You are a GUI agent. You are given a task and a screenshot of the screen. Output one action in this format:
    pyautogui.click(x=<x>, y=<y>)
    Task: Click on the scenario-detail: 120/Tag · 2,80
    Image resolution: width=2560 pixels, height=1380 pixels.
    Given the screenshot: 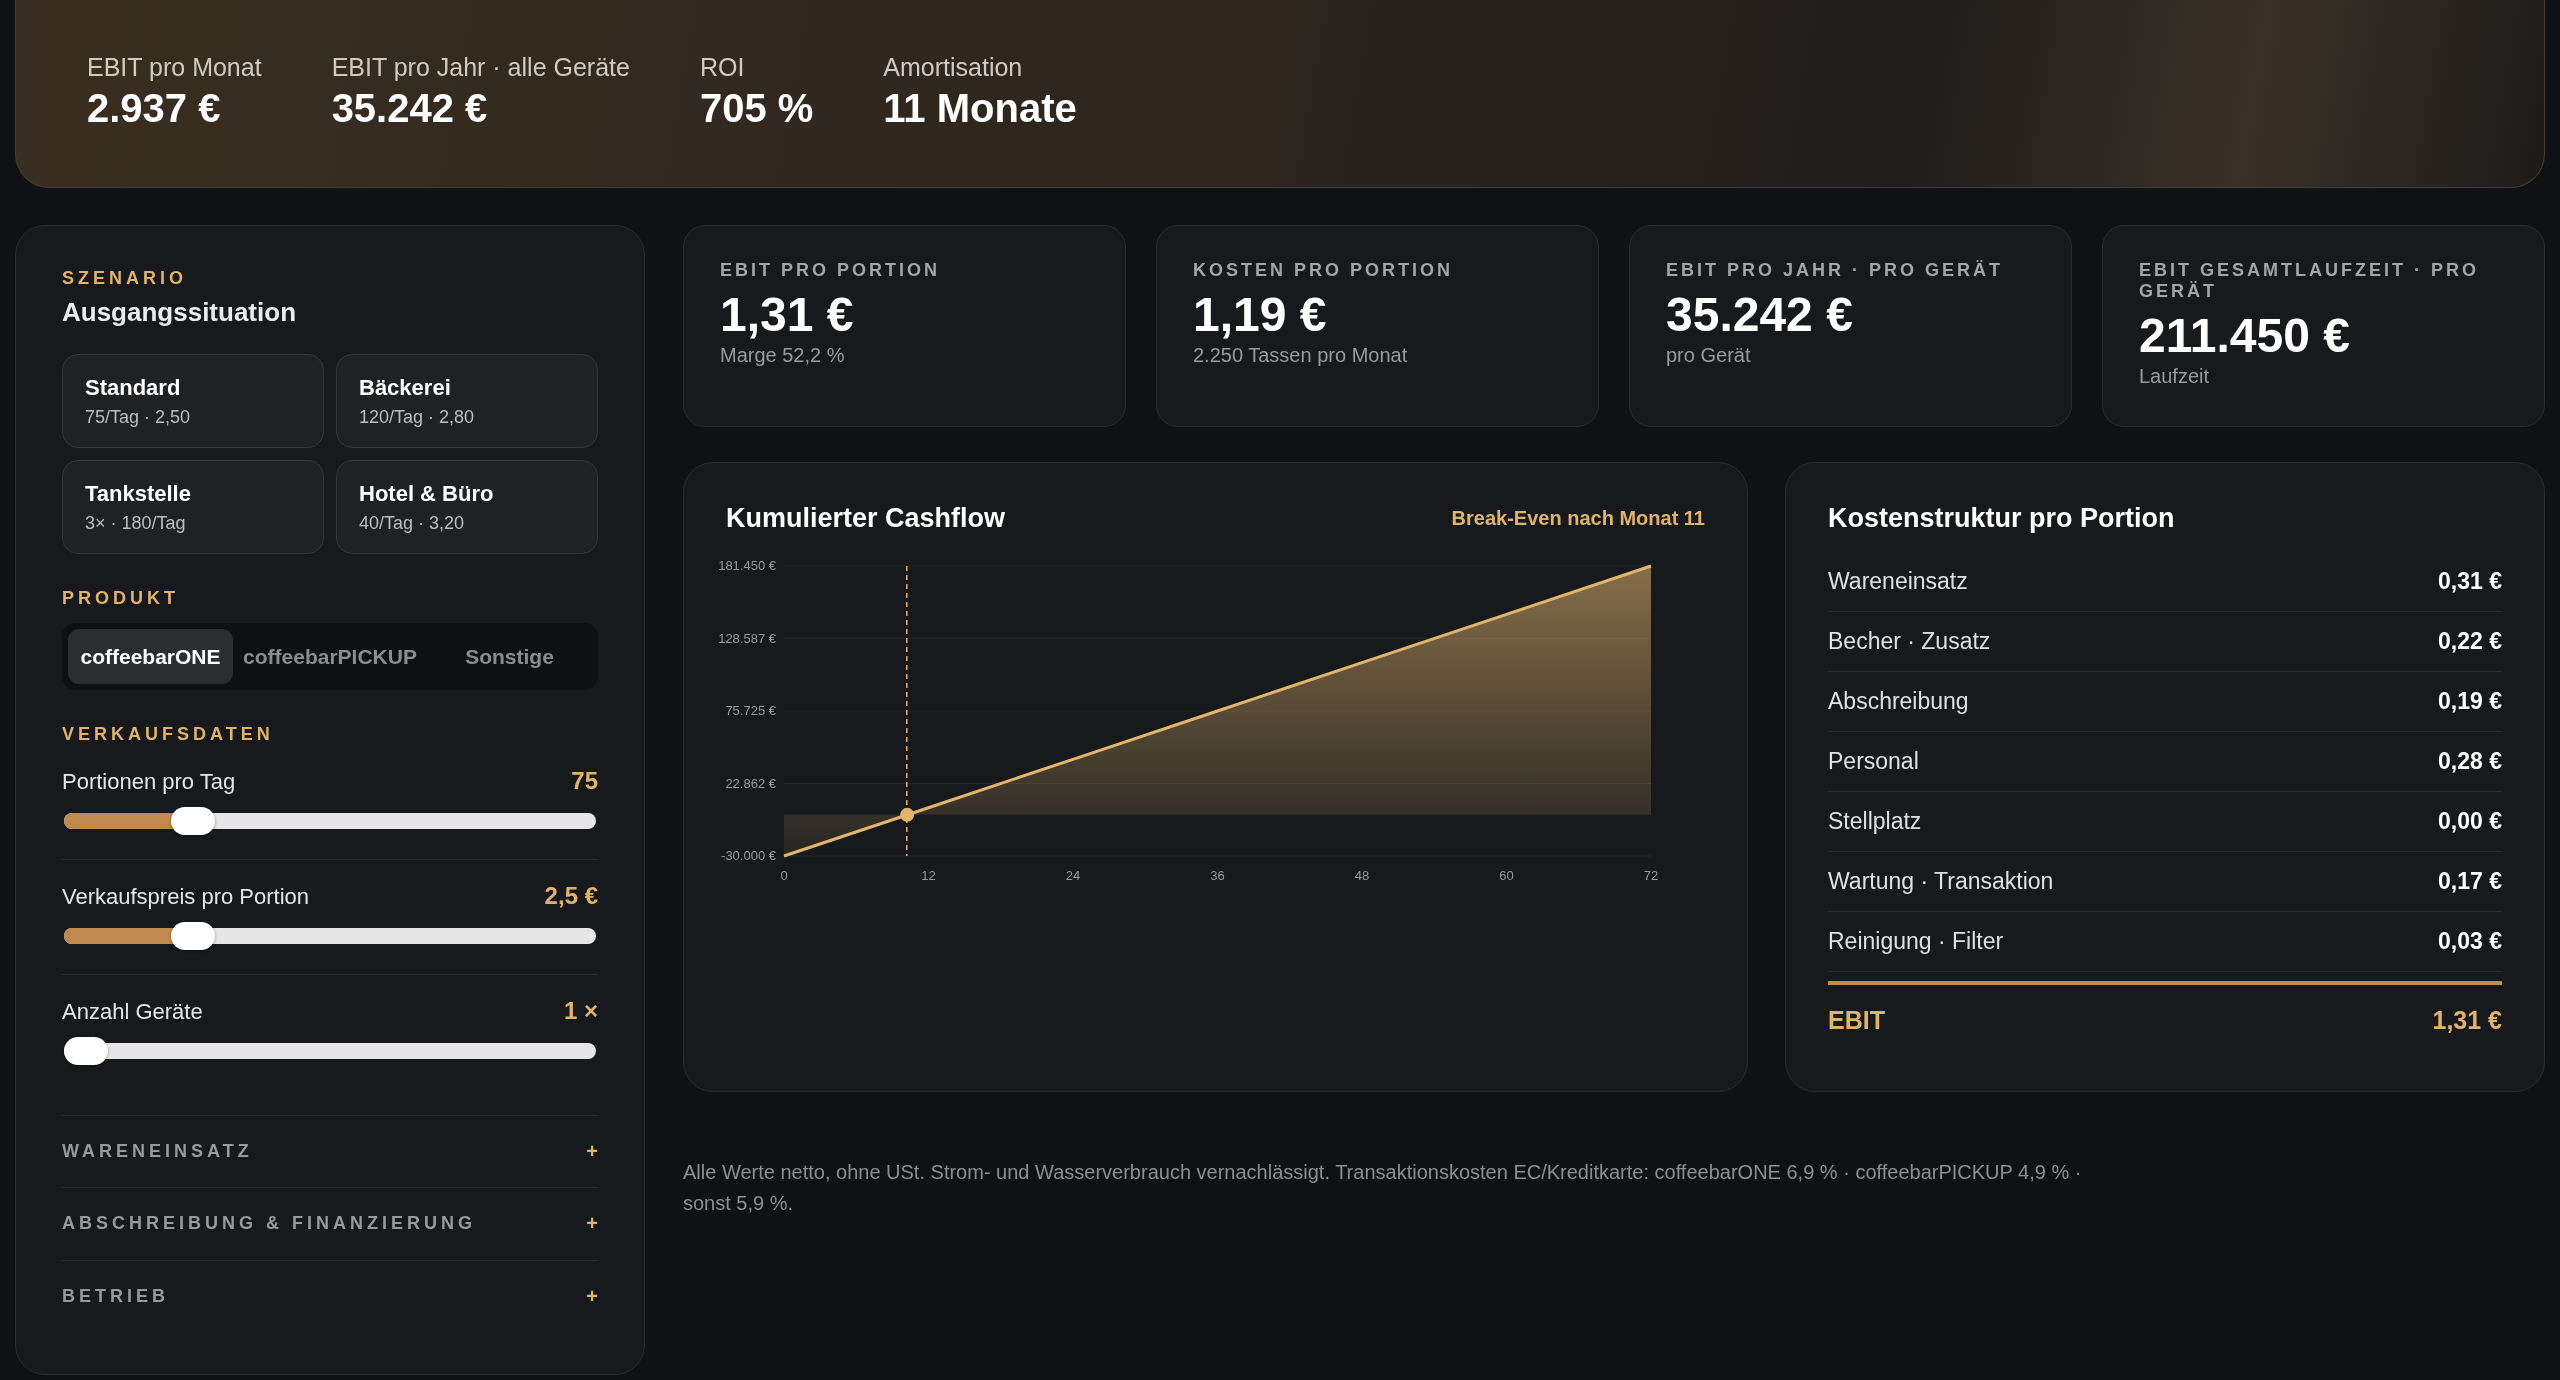 What is the action you would take?
    pyautogui.click(x=417, y=417)
    